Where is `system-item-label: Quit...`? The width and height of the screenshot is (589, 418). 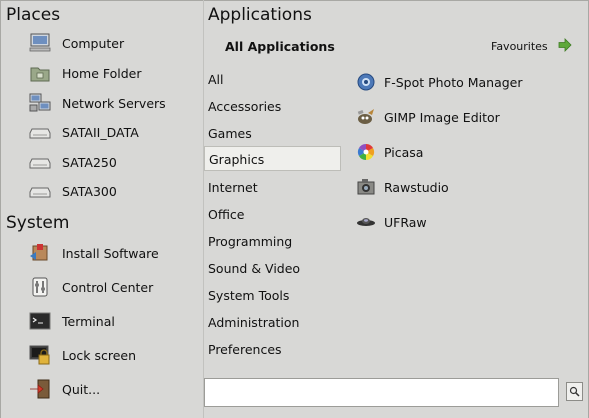 system-item-label: Quit... is located at coordinates (81, 389).